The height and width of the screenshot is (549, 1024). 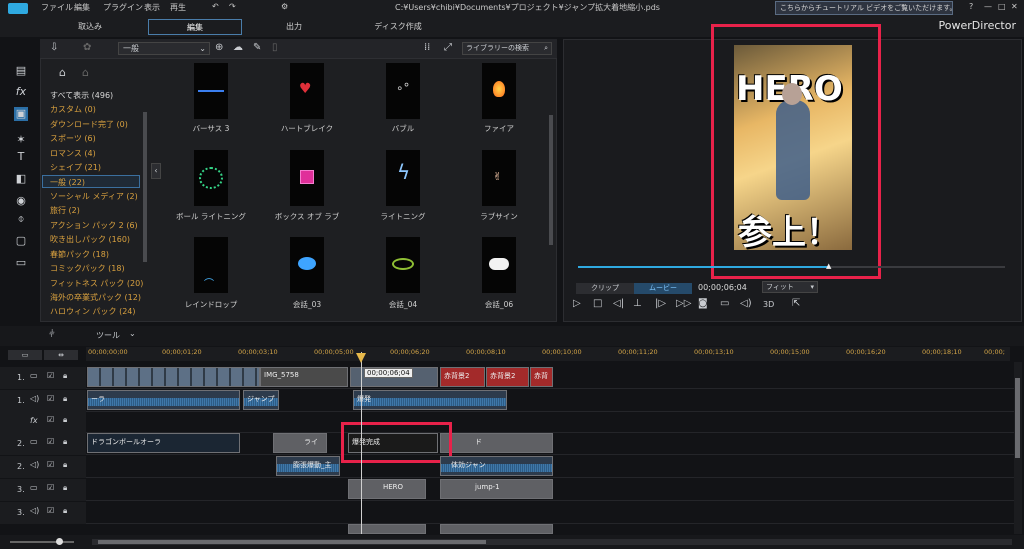 What do you see at coordinates (703, 303) in the screenshot?
I see `snapshot-icon: ◙` at bounding box center [703, 303].